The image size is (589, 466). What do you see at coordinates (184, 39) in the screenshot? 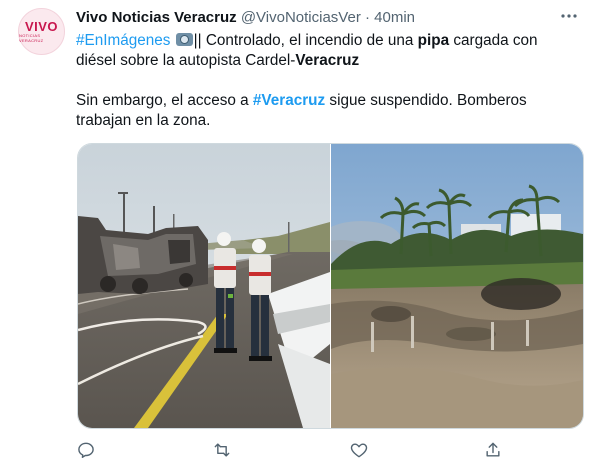
I see `camera-icon` at bounding box center [184, 39].